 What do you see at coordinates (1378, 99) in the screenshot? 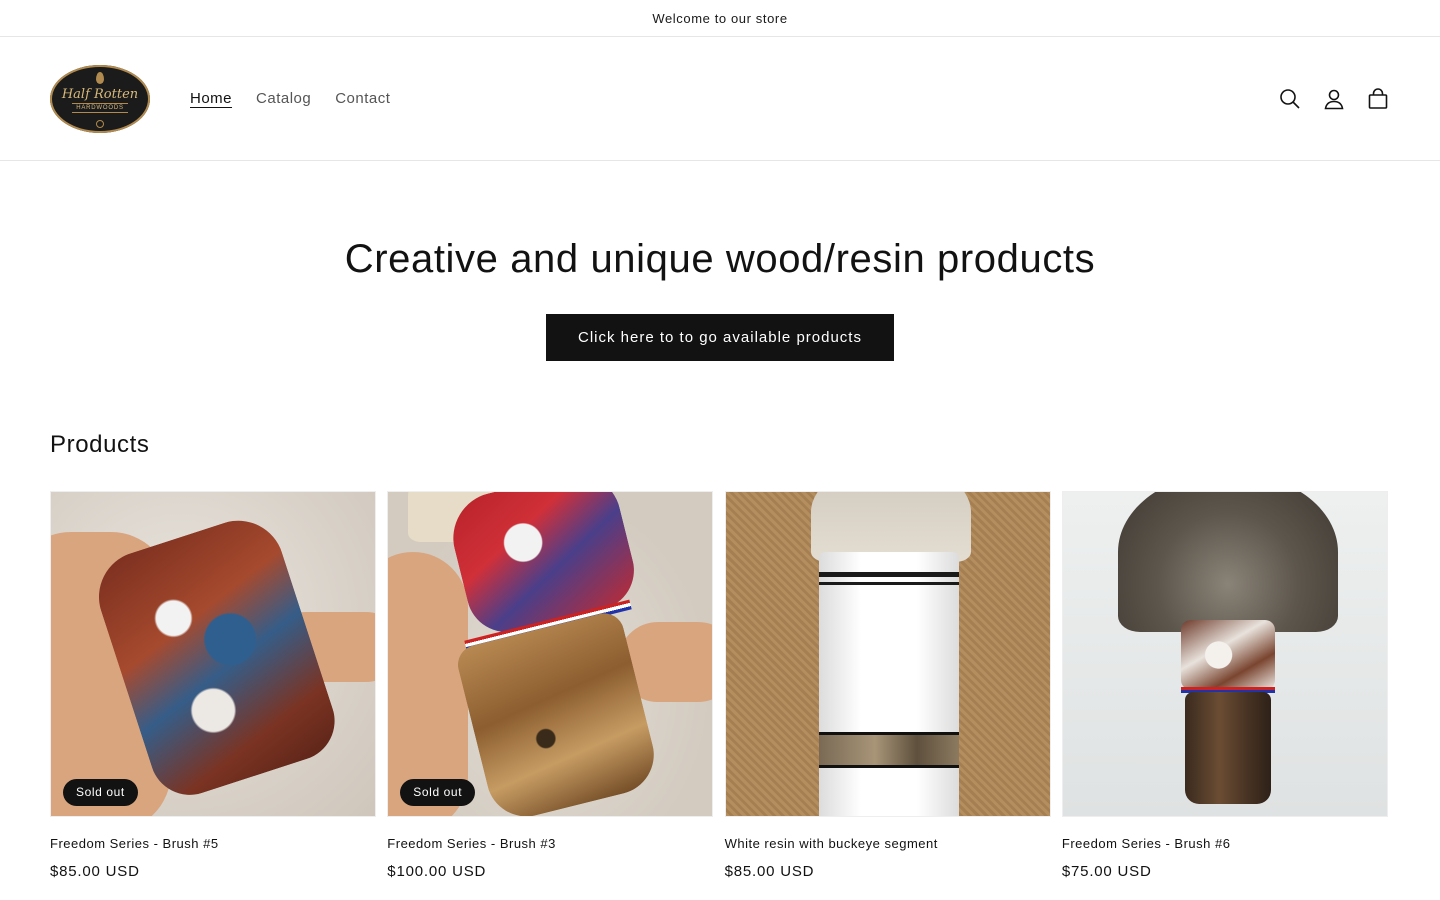
I see `cart-icon` at bounding box center [1378, 99].